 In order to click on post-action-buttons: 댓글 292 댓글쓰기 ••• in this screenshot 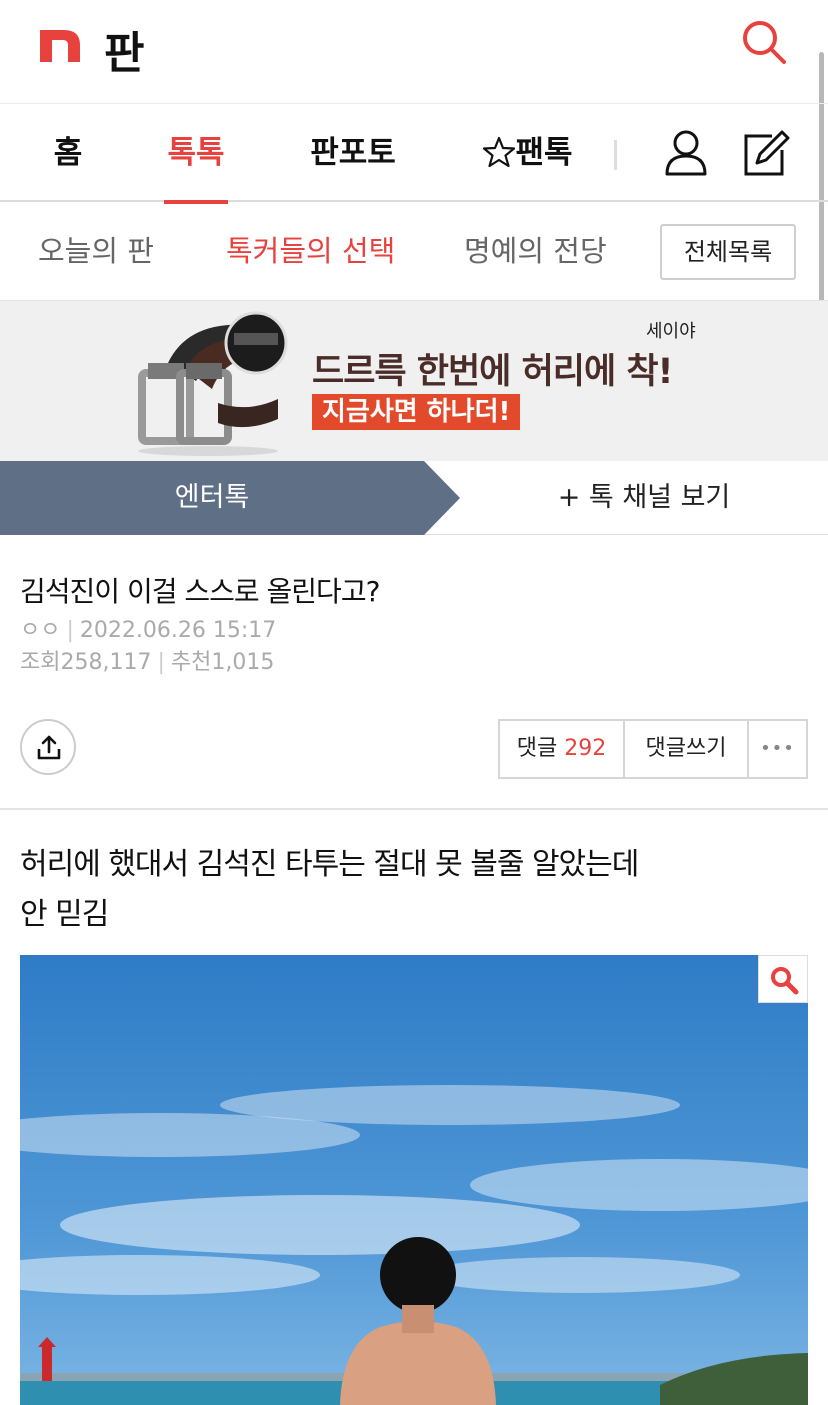, I will do `click(653, 749)`.